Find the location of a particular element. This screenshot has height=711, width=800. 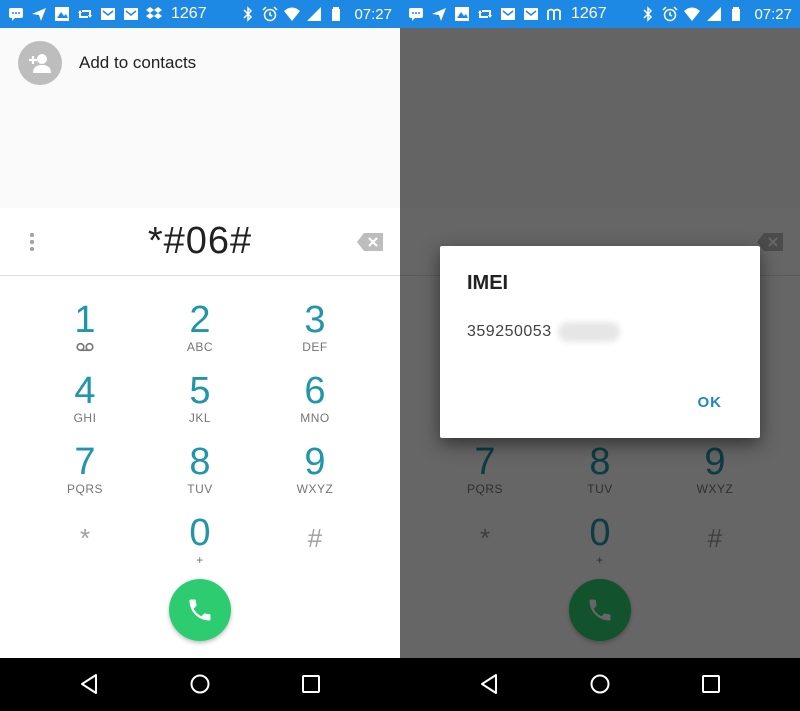

ok-button: OK is located at coordinates (710, 402).